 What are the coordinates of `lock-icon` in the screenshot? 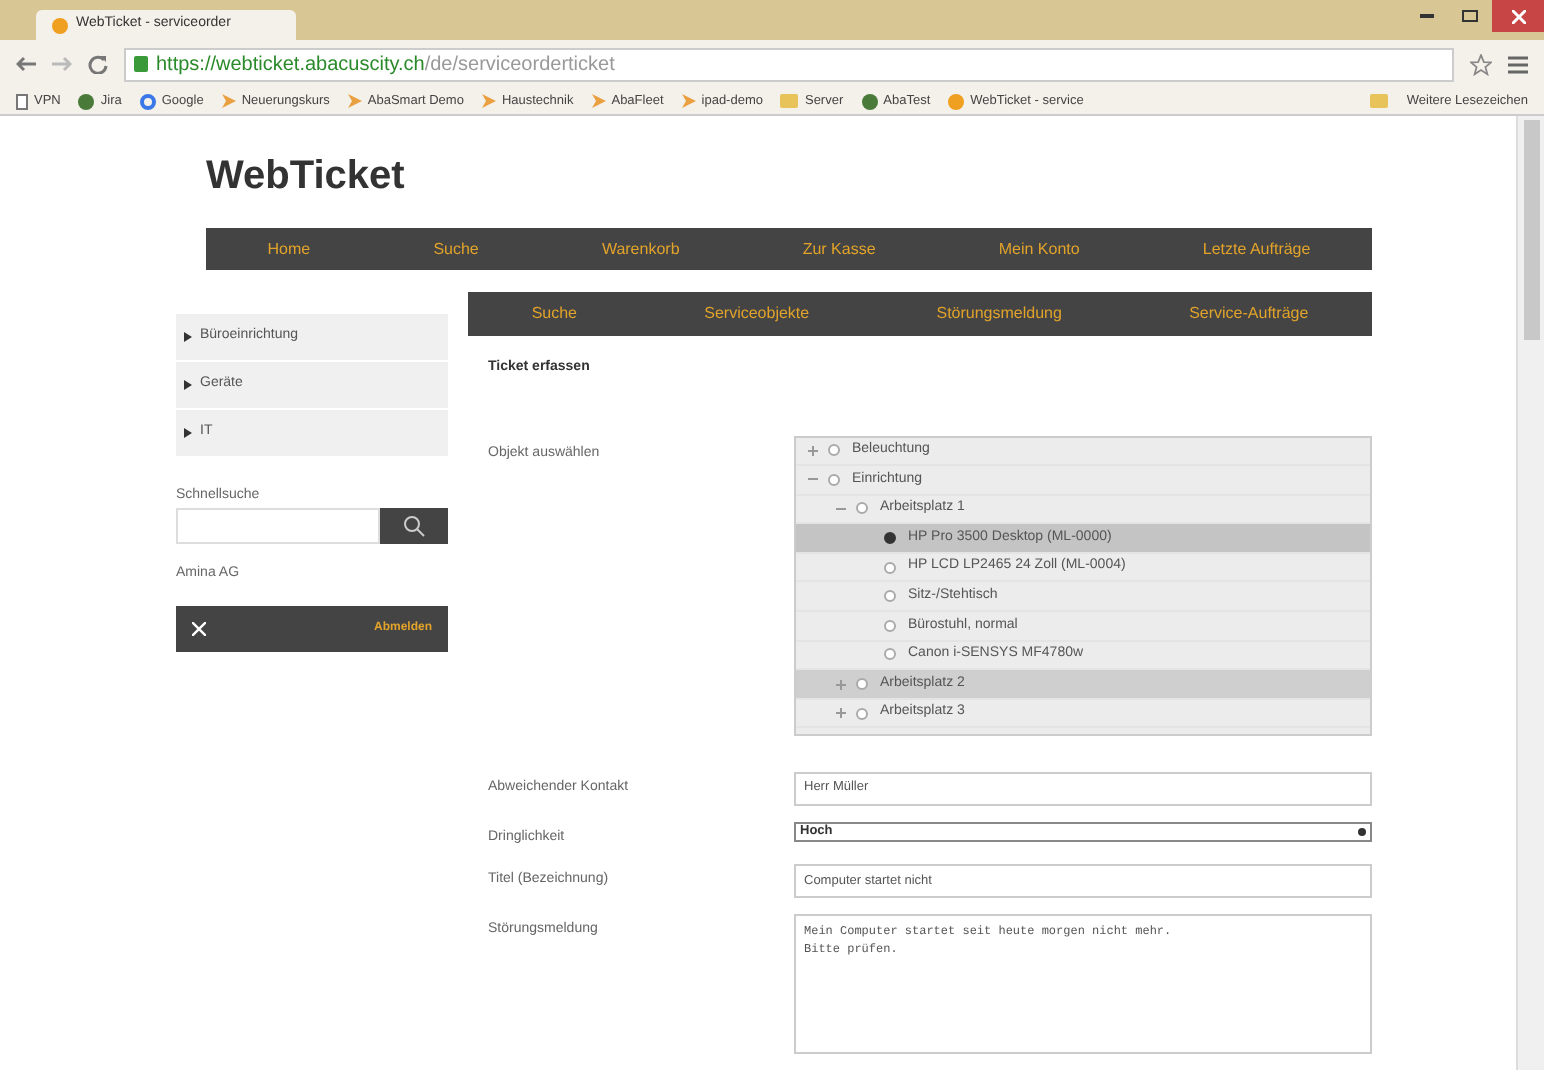 It's located at (141, 64).